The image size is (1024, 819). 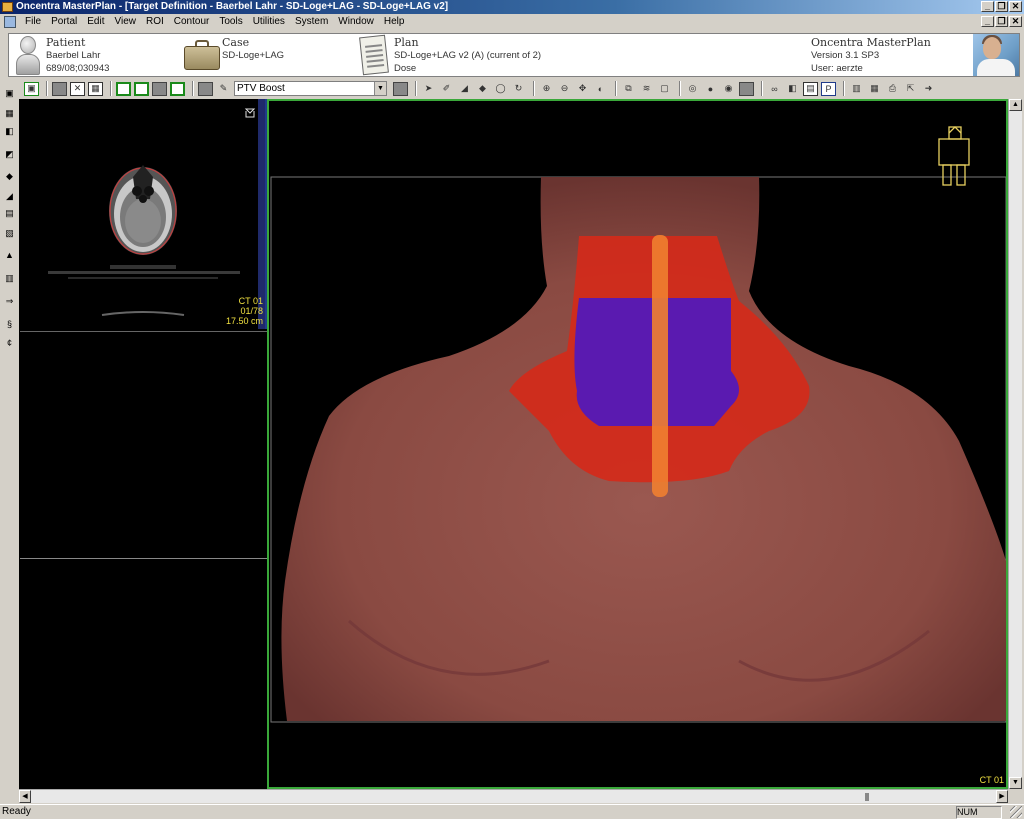 What do you see at coordinates (1015, 6) in the screenshot?
I see `close-button: ✕` at bounding box center [1015, 6].